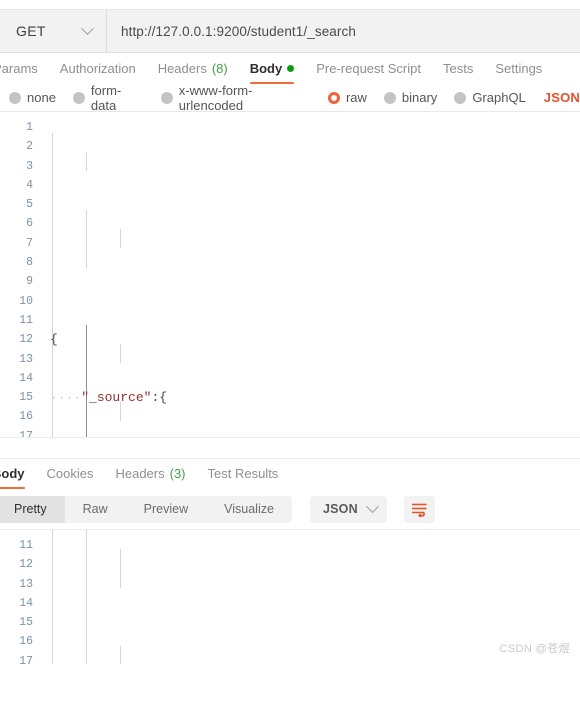 This screenshot has width=580, height=705. What do you see at coordinates (26, 340) in the screenshot?
I see `line-number: 12` at bounding box center [26, 340].